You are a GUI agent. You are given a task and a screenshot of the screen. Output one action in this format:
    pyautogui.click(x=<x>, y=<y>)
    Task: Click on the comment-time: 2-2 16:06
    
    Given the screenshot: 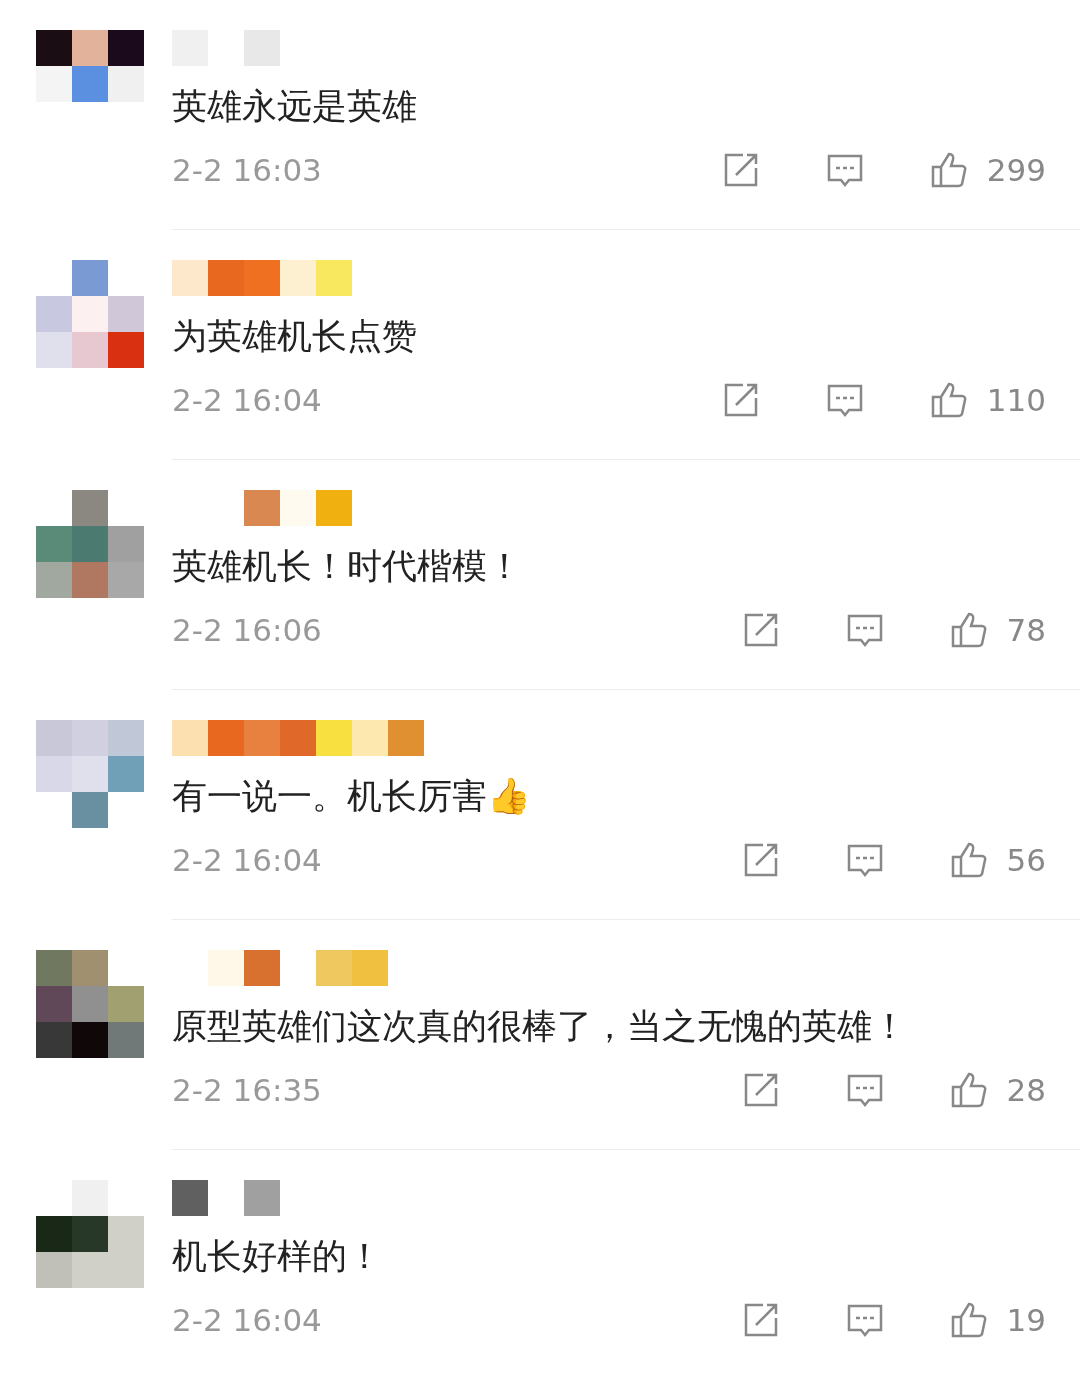 What is the action you would take?
    pyautogui.click(x=247, y=630)
    